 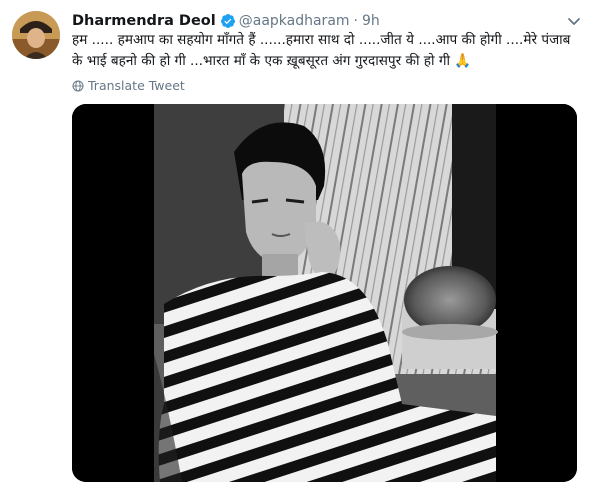 I want to click on globe-icon, so click(x=78, y=86).